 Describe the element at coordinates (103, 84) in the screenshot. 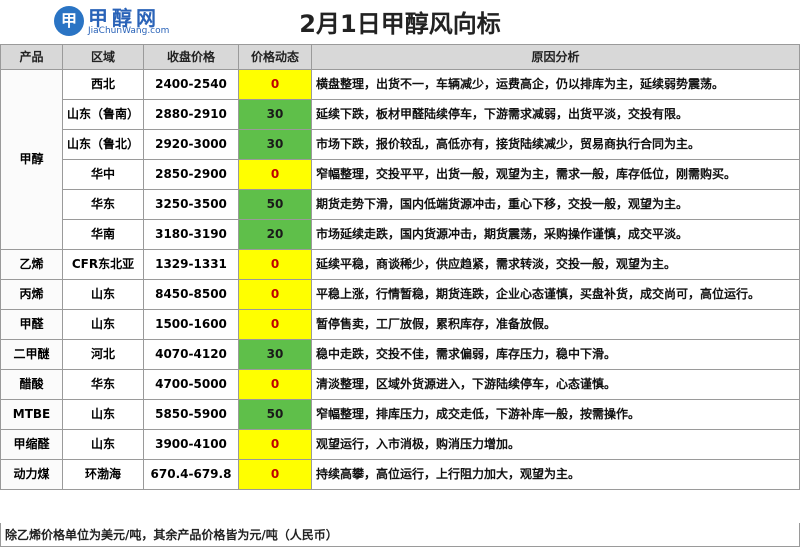

I see `region-cell: 西北` at that location.